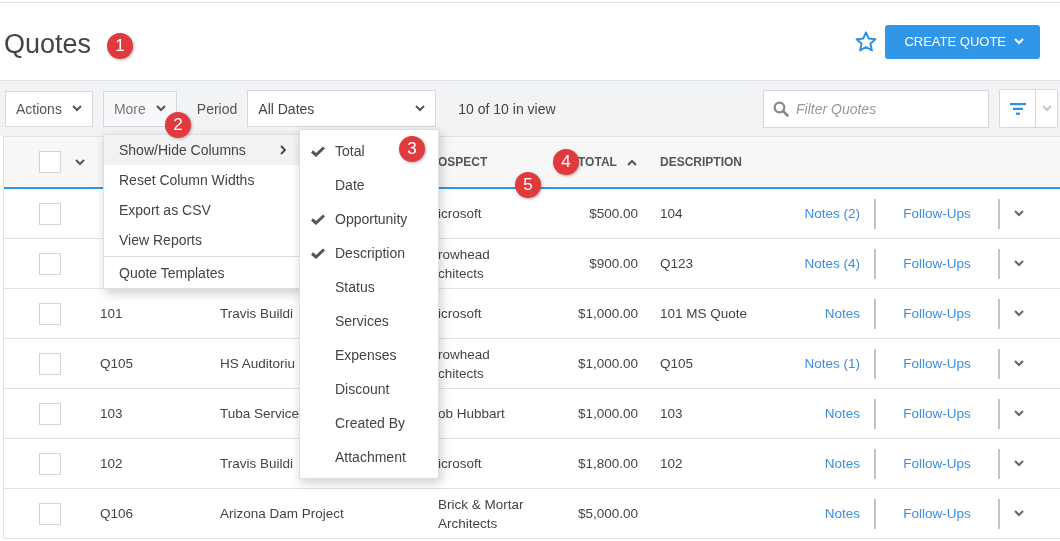  Describe the element at coordinates (832, 213) in the screenshot. I see `notes-link: Notes (2)` at that location.